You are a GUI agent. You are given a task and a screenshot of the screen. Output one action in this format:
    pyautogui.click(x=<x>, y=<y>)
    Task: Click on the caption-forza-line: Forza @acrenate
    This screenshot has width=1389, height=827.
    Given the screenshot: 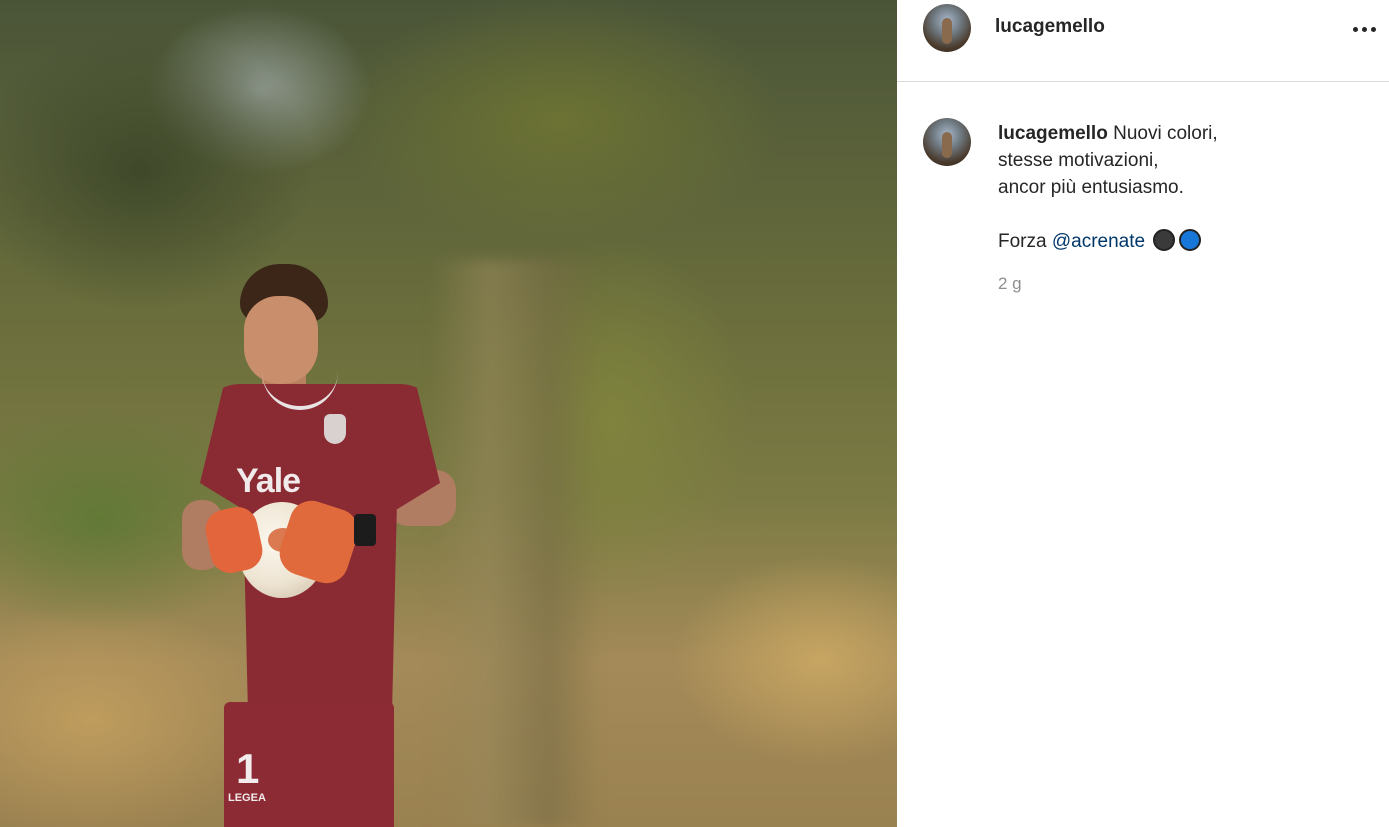 What is the action you would take?
    pyautogui.click(x=1183, y=241)
    